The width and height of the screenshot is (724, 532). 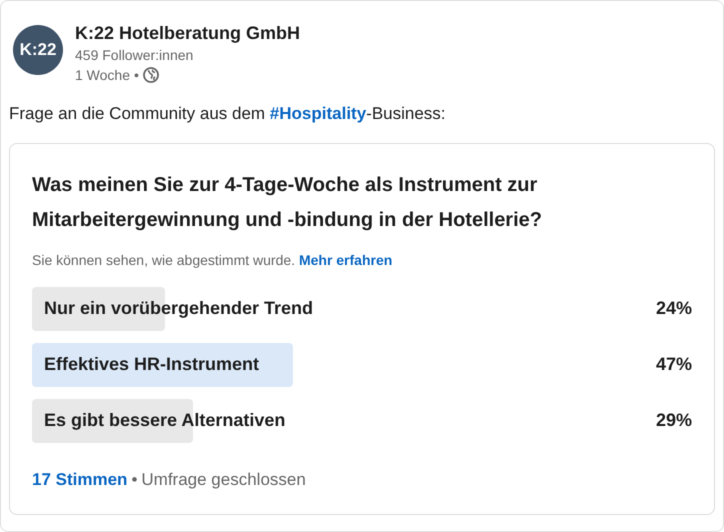 I want to click on option-percent: 47%, so click(x=674, y=364).